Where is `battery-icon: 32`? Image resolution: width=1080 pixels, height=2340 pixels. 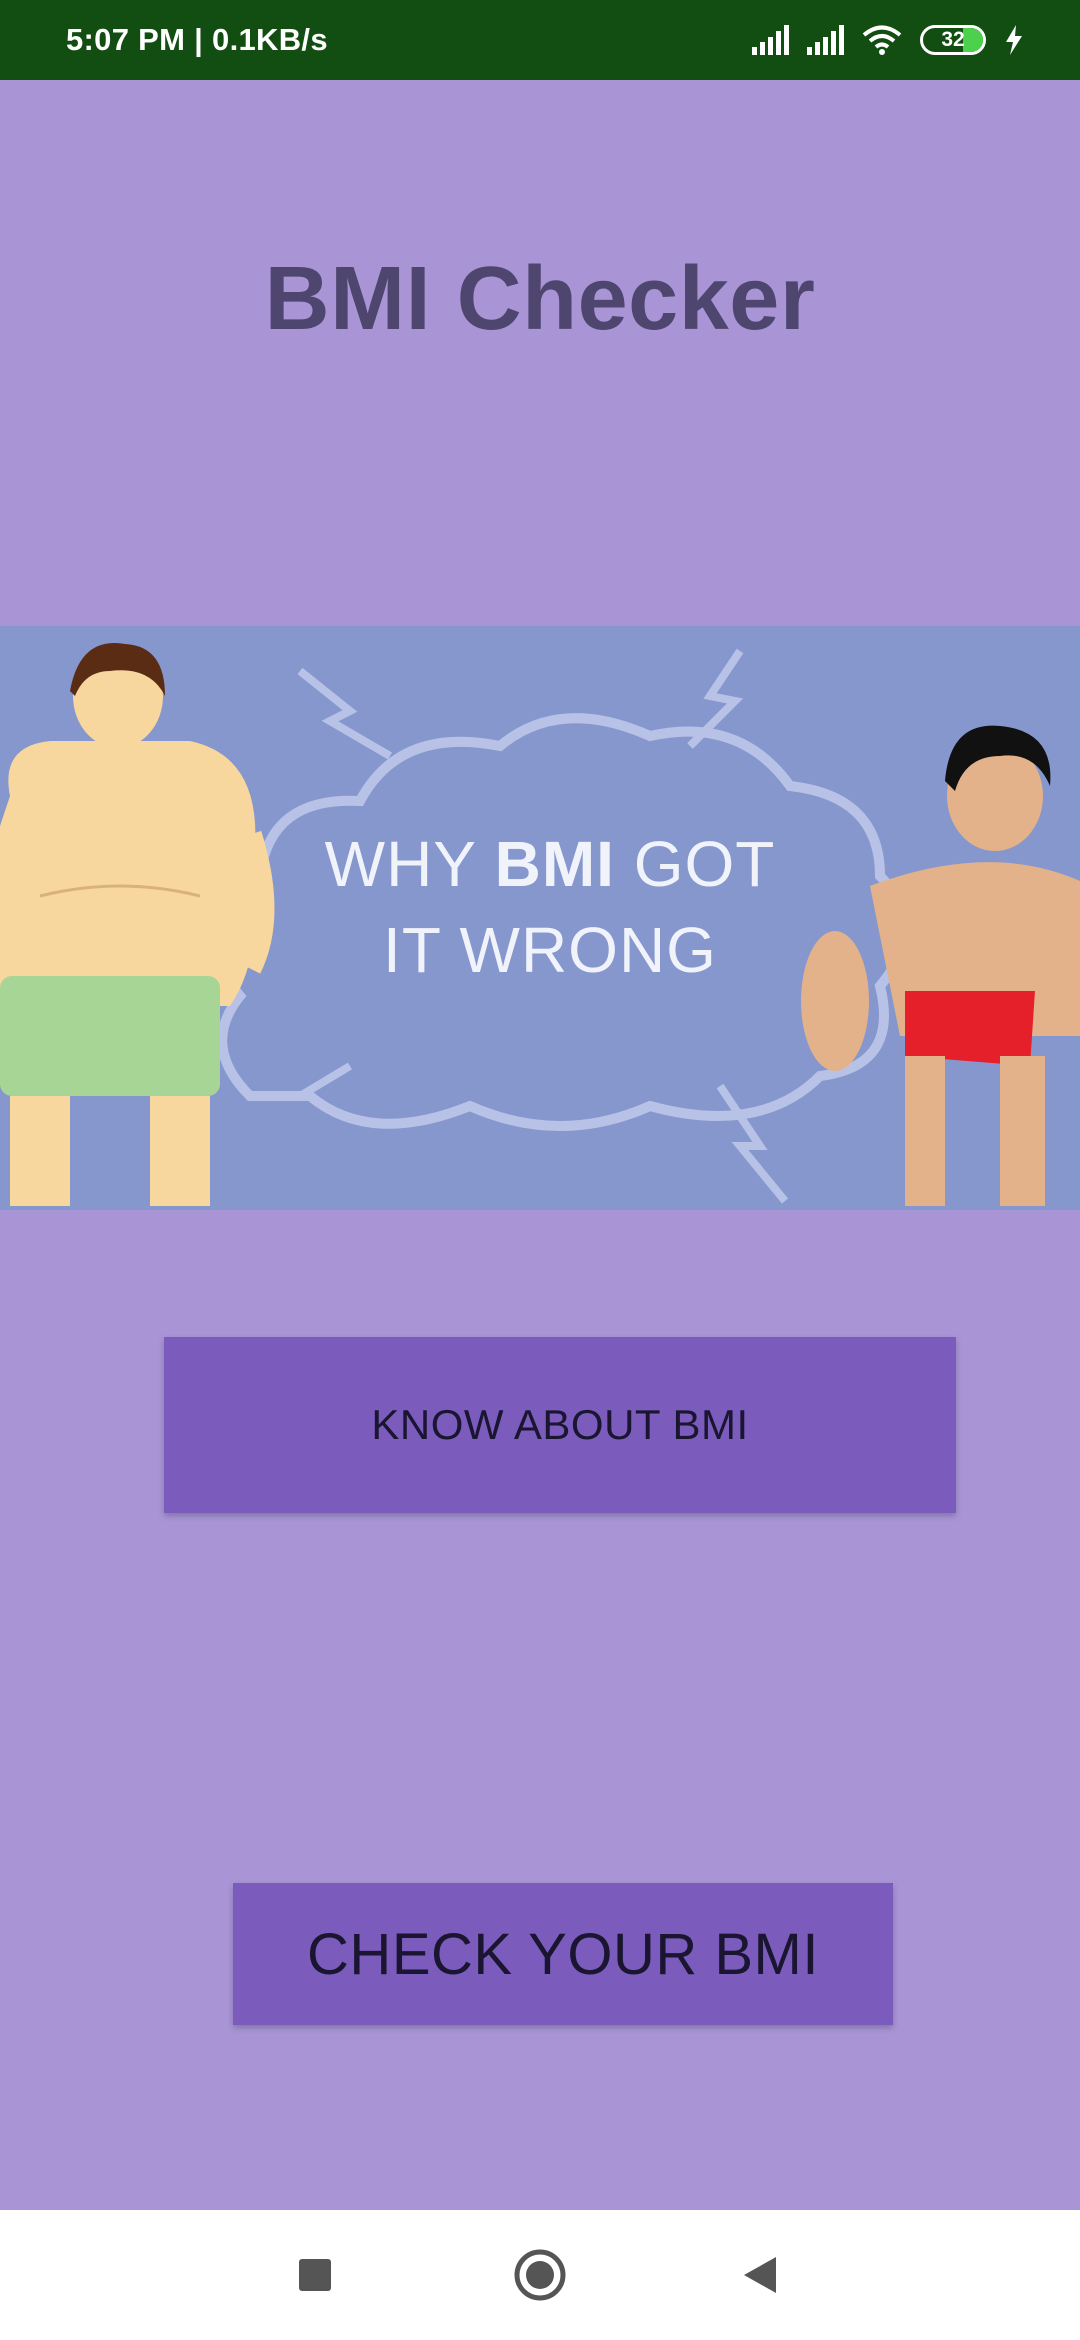 battery-icon: 32 is located at coordinates (953, 40).